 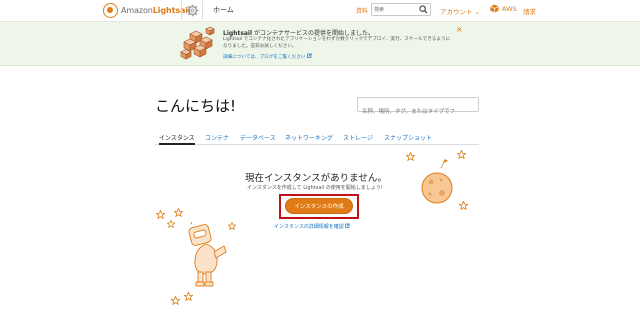 What do you see at coordinates (494, 8) in the screenshot?
I see `aws-box-icon` at bounding box center [494, 8].